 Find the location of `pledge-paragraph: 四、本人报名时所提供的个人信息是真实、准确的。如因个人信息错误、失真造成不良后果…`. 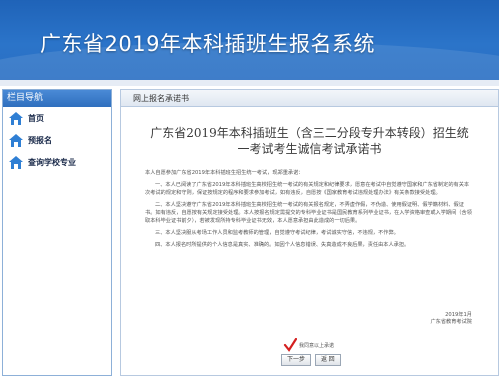

pledge-paragraph: 四、本人报名时所提供的个人信息是真实、准确的。如因个人信息错误、失真造成不良后果… is located at coordinates (282, 245).